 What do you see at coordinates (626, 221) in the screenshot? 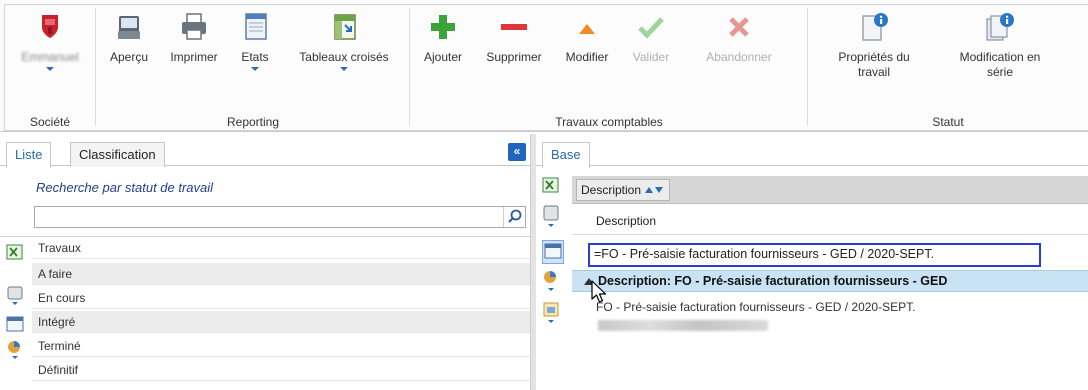
I see `column-header-description: Description` at bounding box center [626, 221].